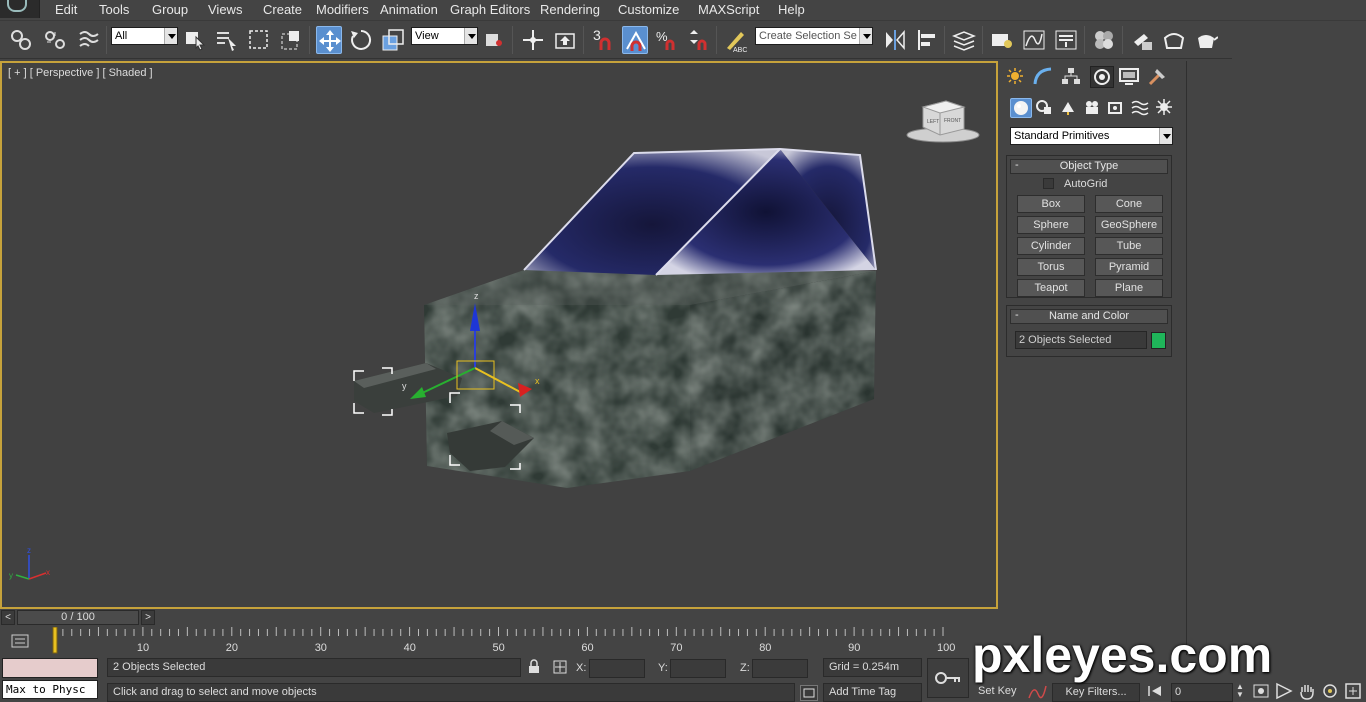 The width and height of the screenshot is (1366, 702). I want to click on utilities-tab, so click(1158, 77).